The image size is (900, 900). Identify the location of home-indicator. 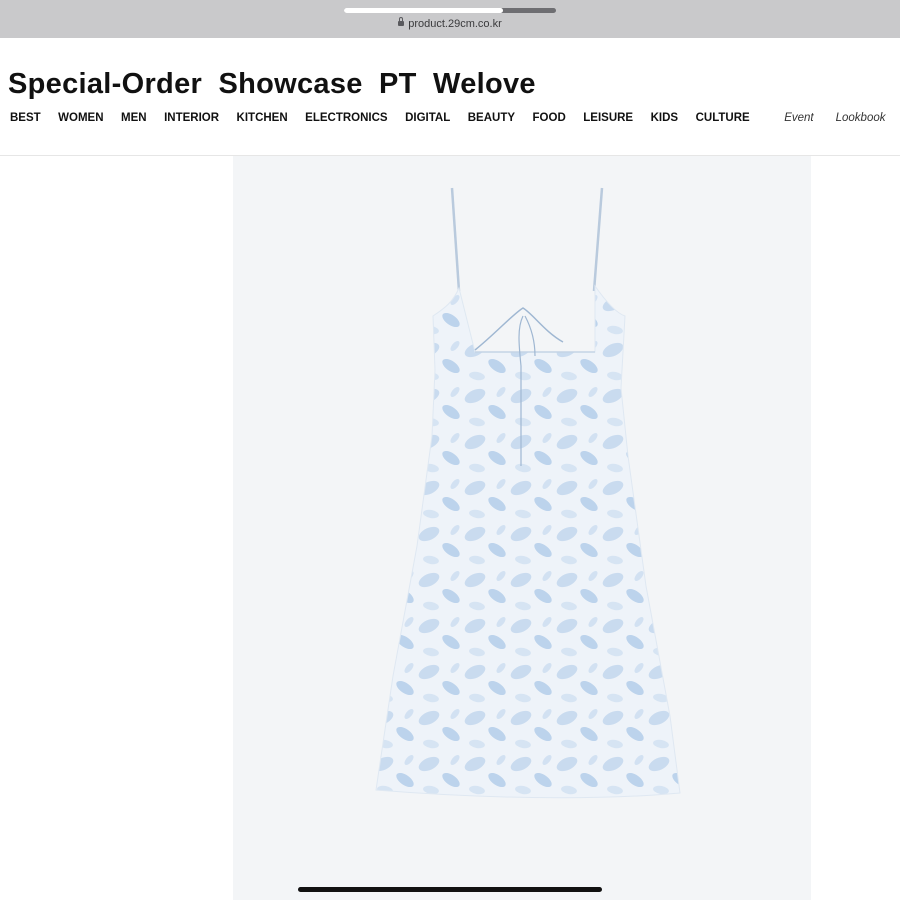
(450, 889).